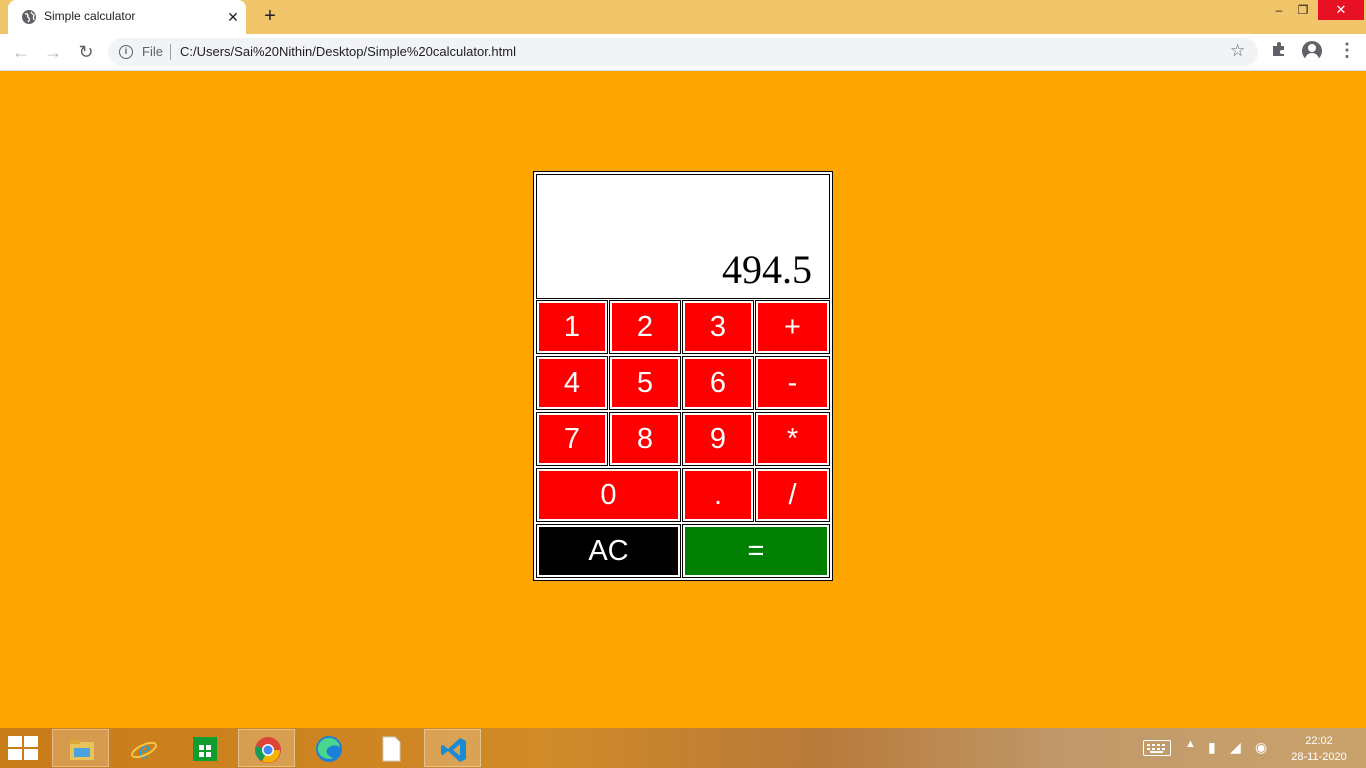 This screenshot has width=1366, height=768. Describe the element at coordinates (53, 52) in the screenshot. I see `forward-arrow-icon: →` at that location.